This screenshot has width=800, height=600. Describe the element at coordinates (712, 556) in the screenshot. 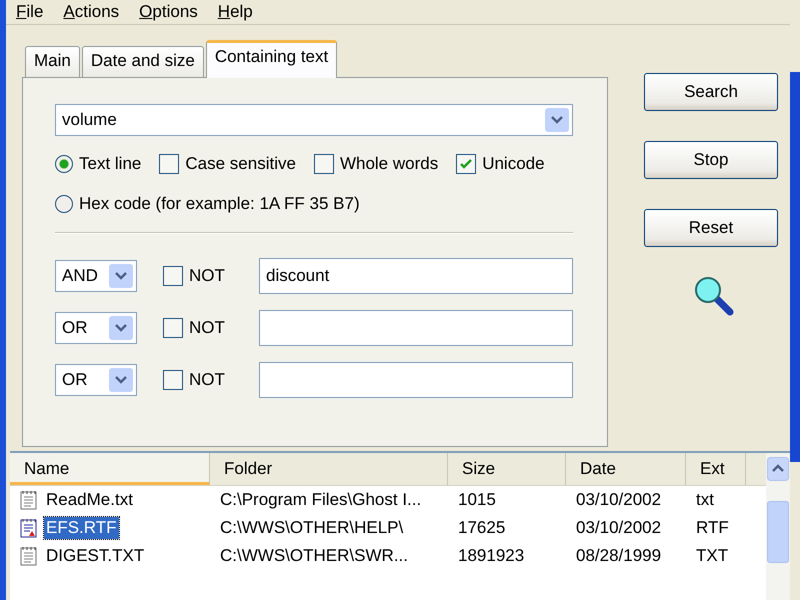

I see `table-cell: TXT` at that location.